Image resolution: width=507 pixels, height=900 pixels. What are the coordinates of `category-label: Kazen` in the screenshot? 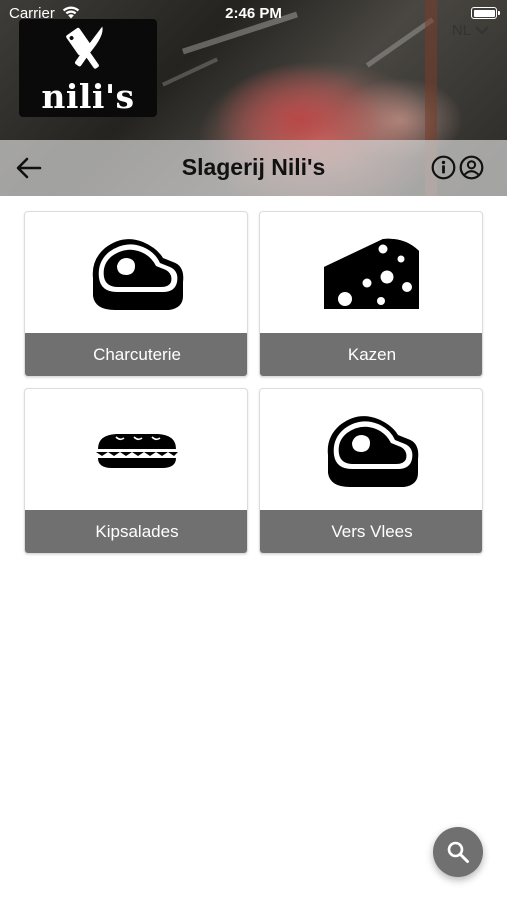 It's located at (371, 354).